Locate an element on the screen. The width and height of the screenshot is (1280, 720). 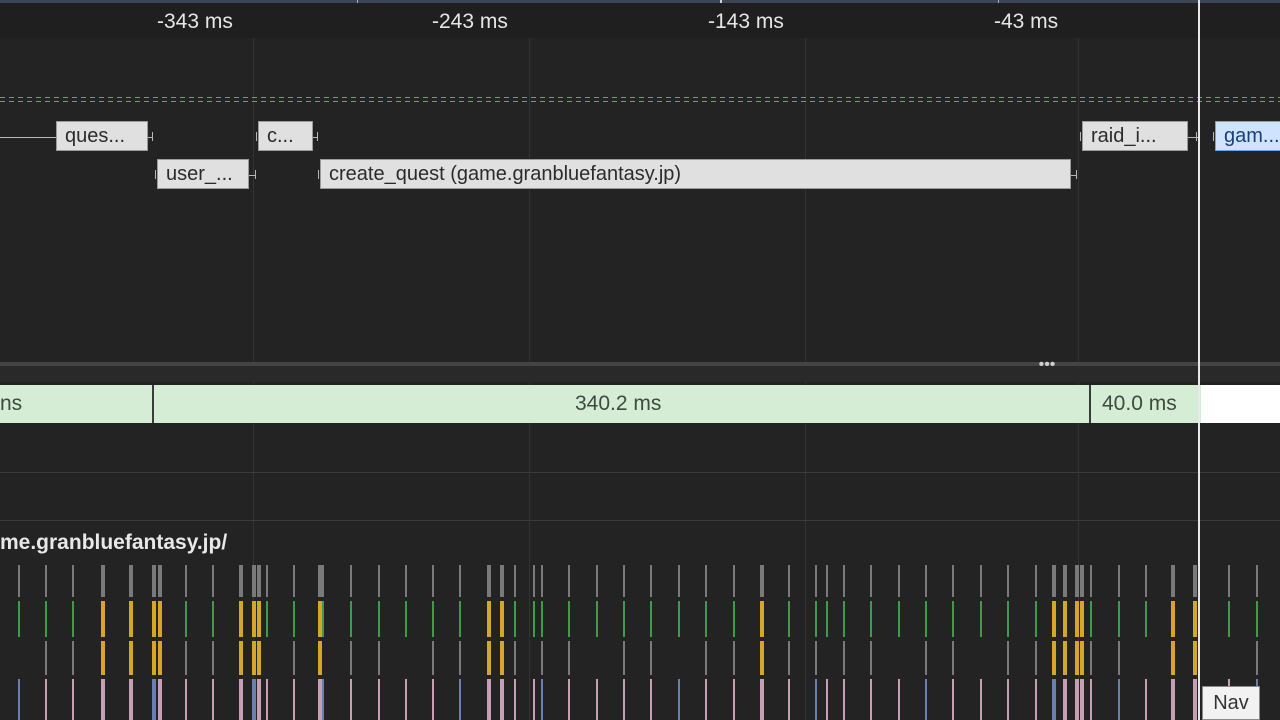
main-thread-url: me.granbluefantasy.jp/ is located at coordinates (113, 543).